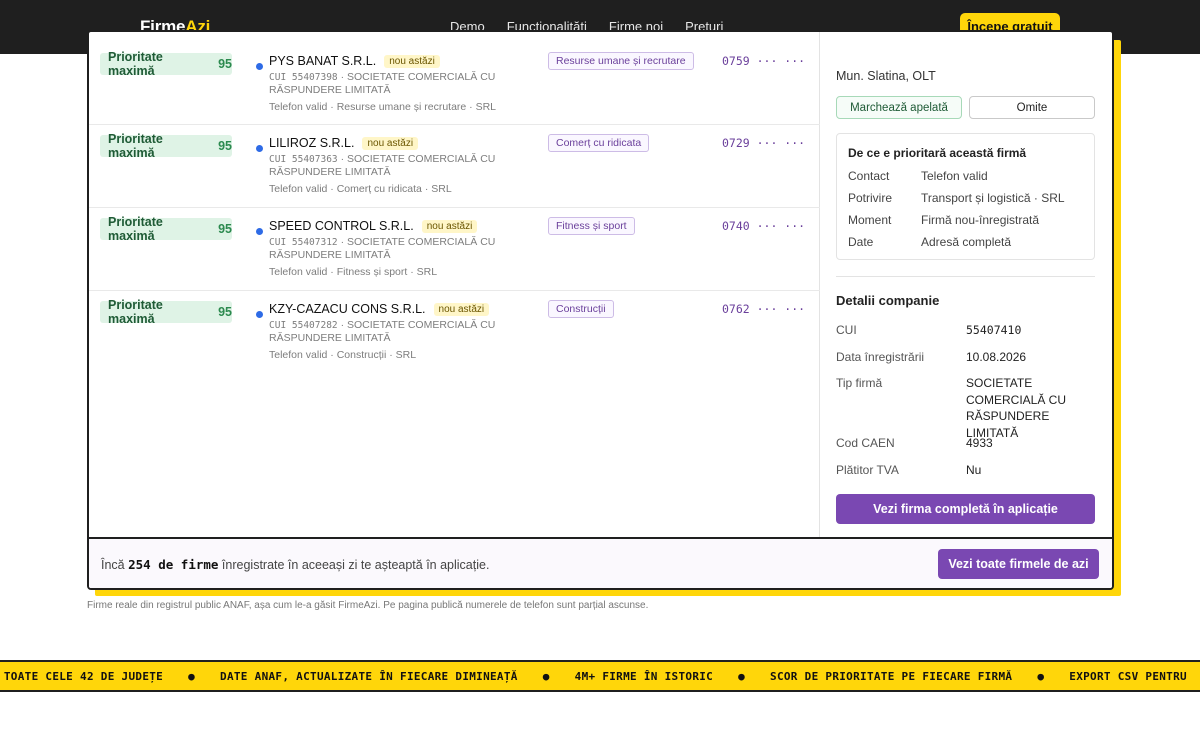 The width and height of the screenshot is (1200, 750). What do you see at coordinates (859, 383) in the screenshot?
I see `detail-label-company-type: Tip firmă` at bounding box center [859, 383].